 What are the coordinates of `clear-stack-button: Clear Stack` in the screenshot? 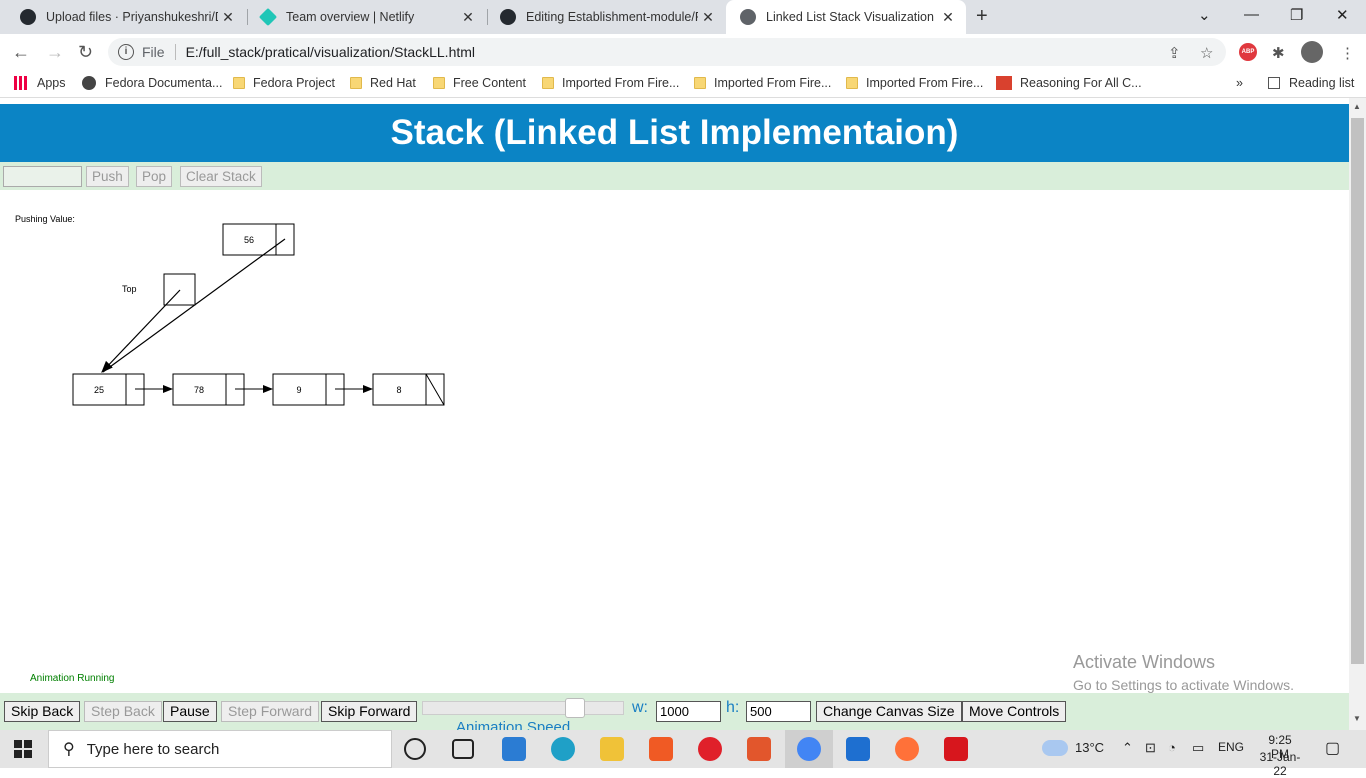 It's located at (221, 176).